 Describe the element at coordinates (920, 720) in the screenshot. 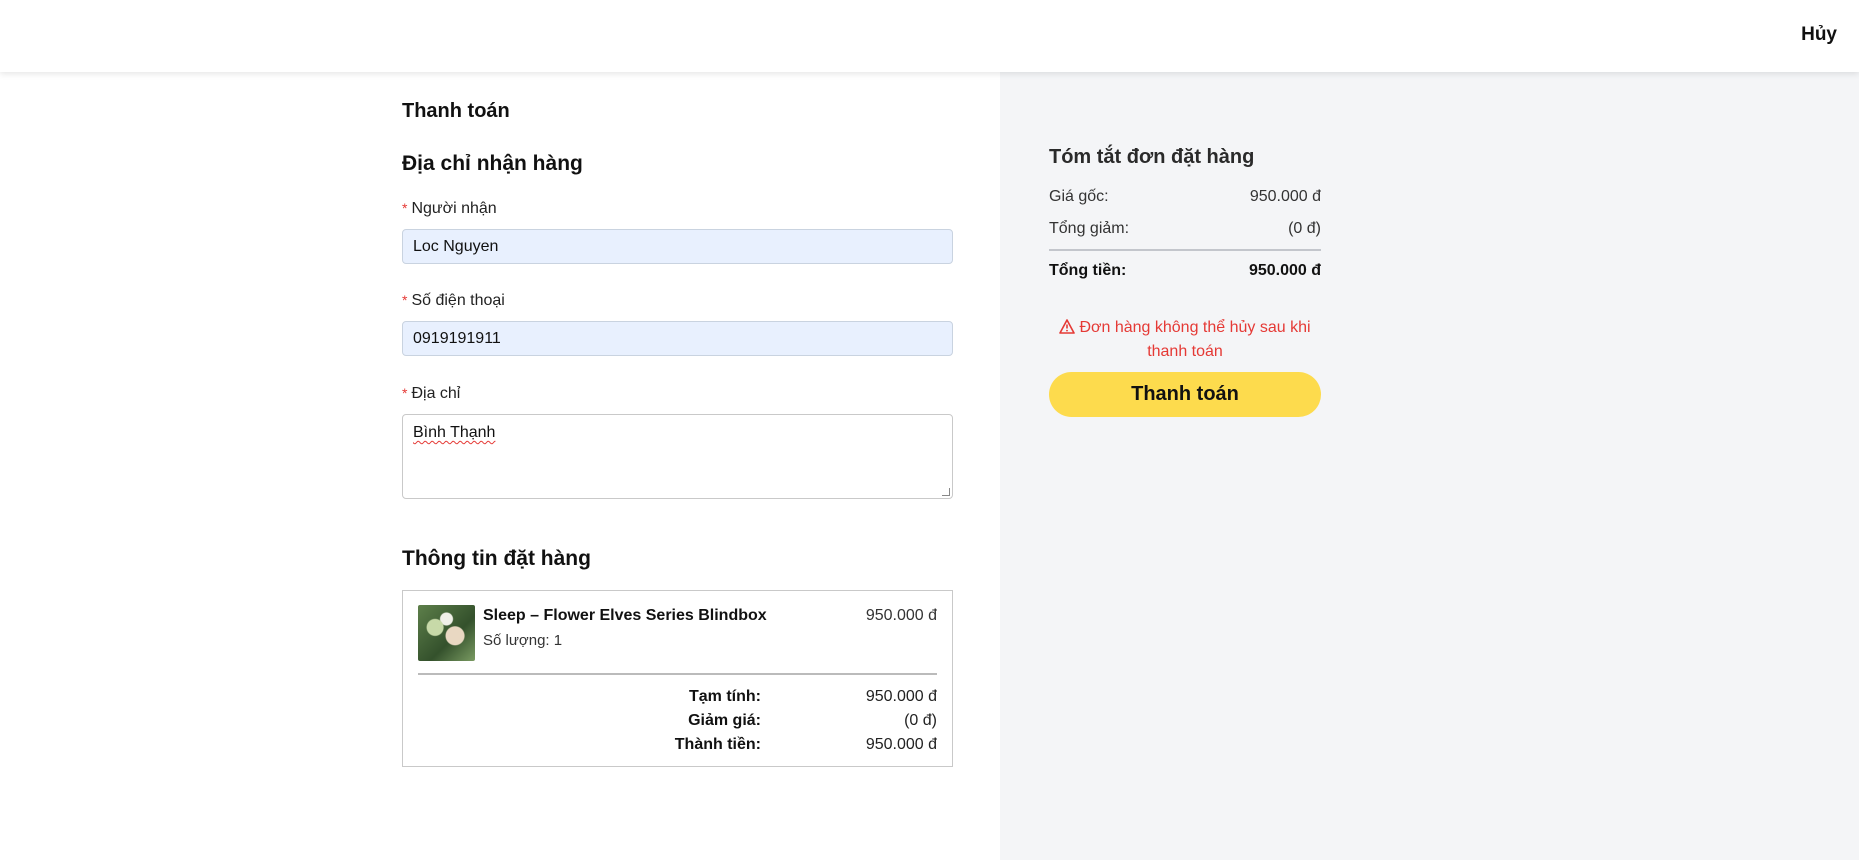

I see `discount-value: (0 đ)` at that location.